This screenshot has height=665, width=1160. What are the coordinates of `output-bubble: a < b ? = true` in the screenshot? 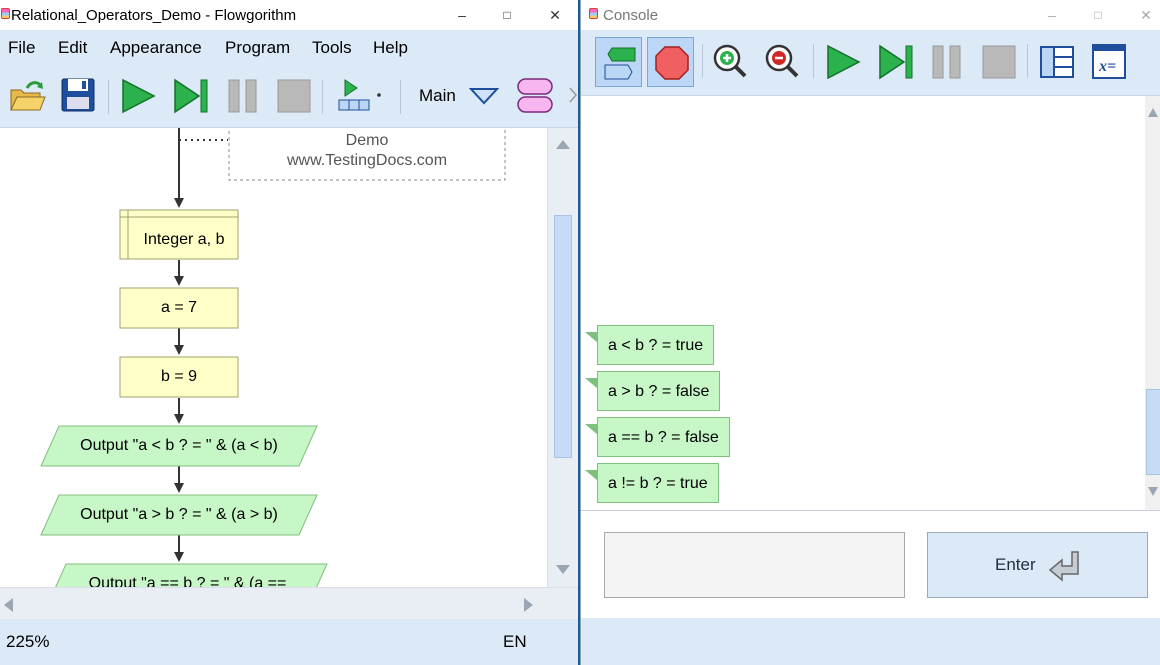 It's located at (649, 345).